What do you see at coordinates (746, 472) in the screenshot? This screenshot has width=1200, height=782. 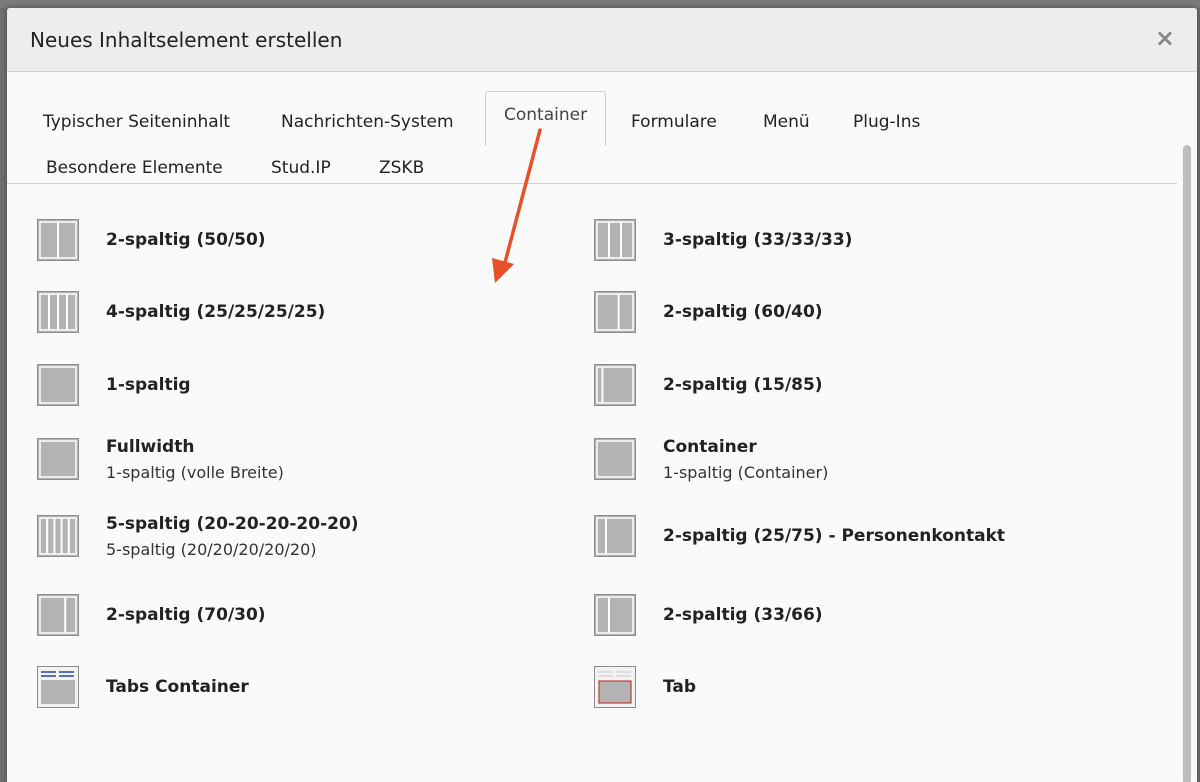 I see `item-description: 1-spaltig (Container)` at bounding box center [746, 472].